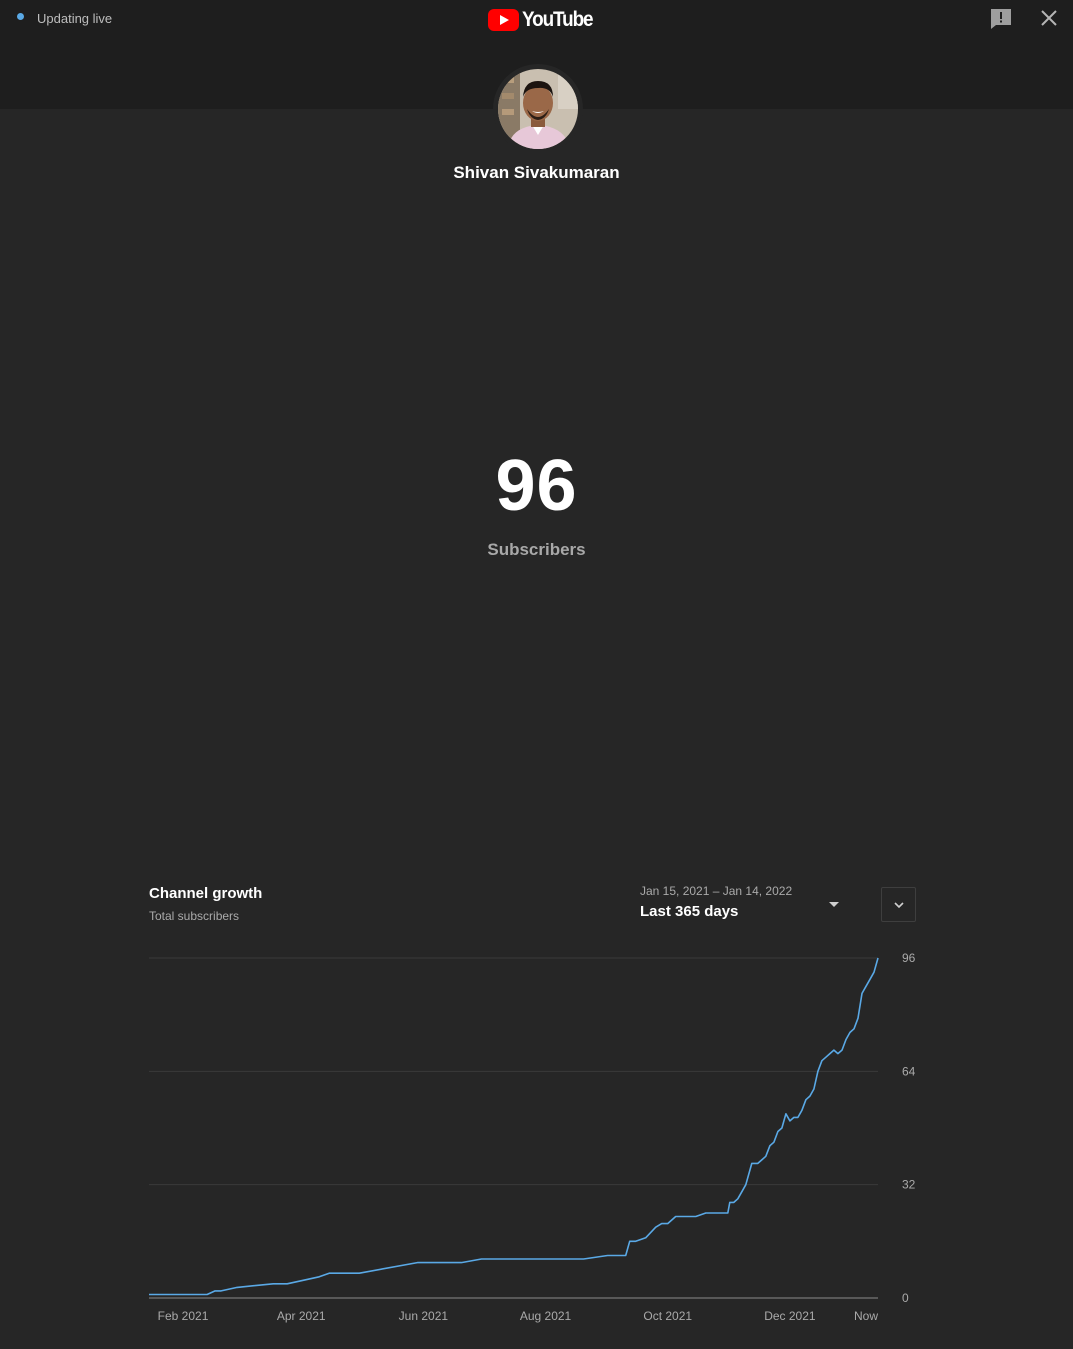  Describe the element at coordinates (558, 19) in the screenshot. I see `youtube-logo-text: YouTube` at that location.